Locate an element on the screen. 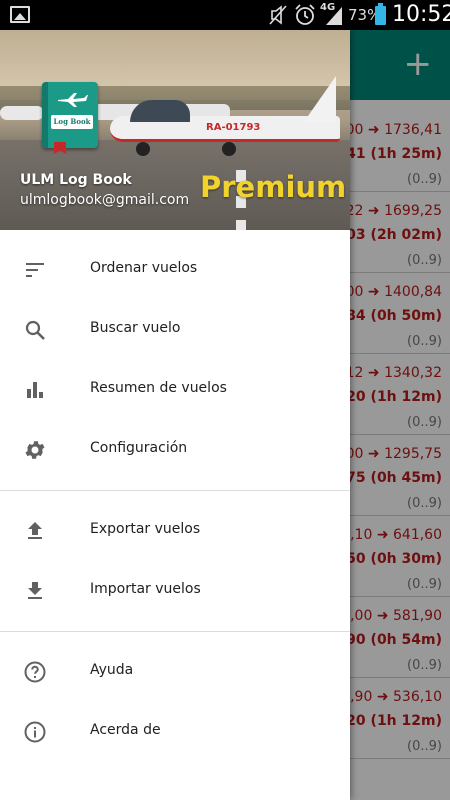  sort-icon is located at coordinates (35, 270).